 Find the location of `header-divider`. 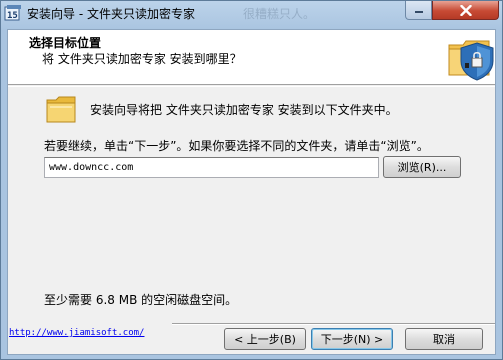

header-divider is located at coordinates (251, 86).